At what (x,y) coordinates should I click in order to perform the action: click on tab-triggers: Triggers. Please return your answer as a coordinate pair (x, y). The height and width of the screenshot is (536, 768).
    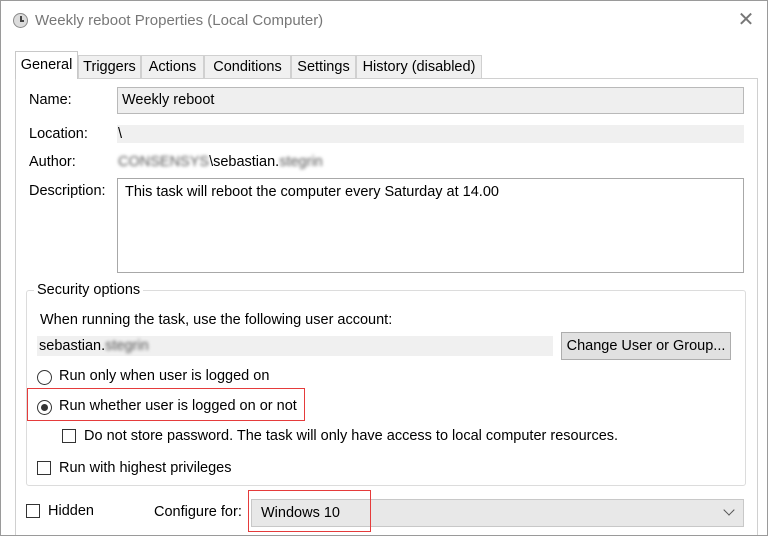
    Looking at the image, I should click on (109, 66).